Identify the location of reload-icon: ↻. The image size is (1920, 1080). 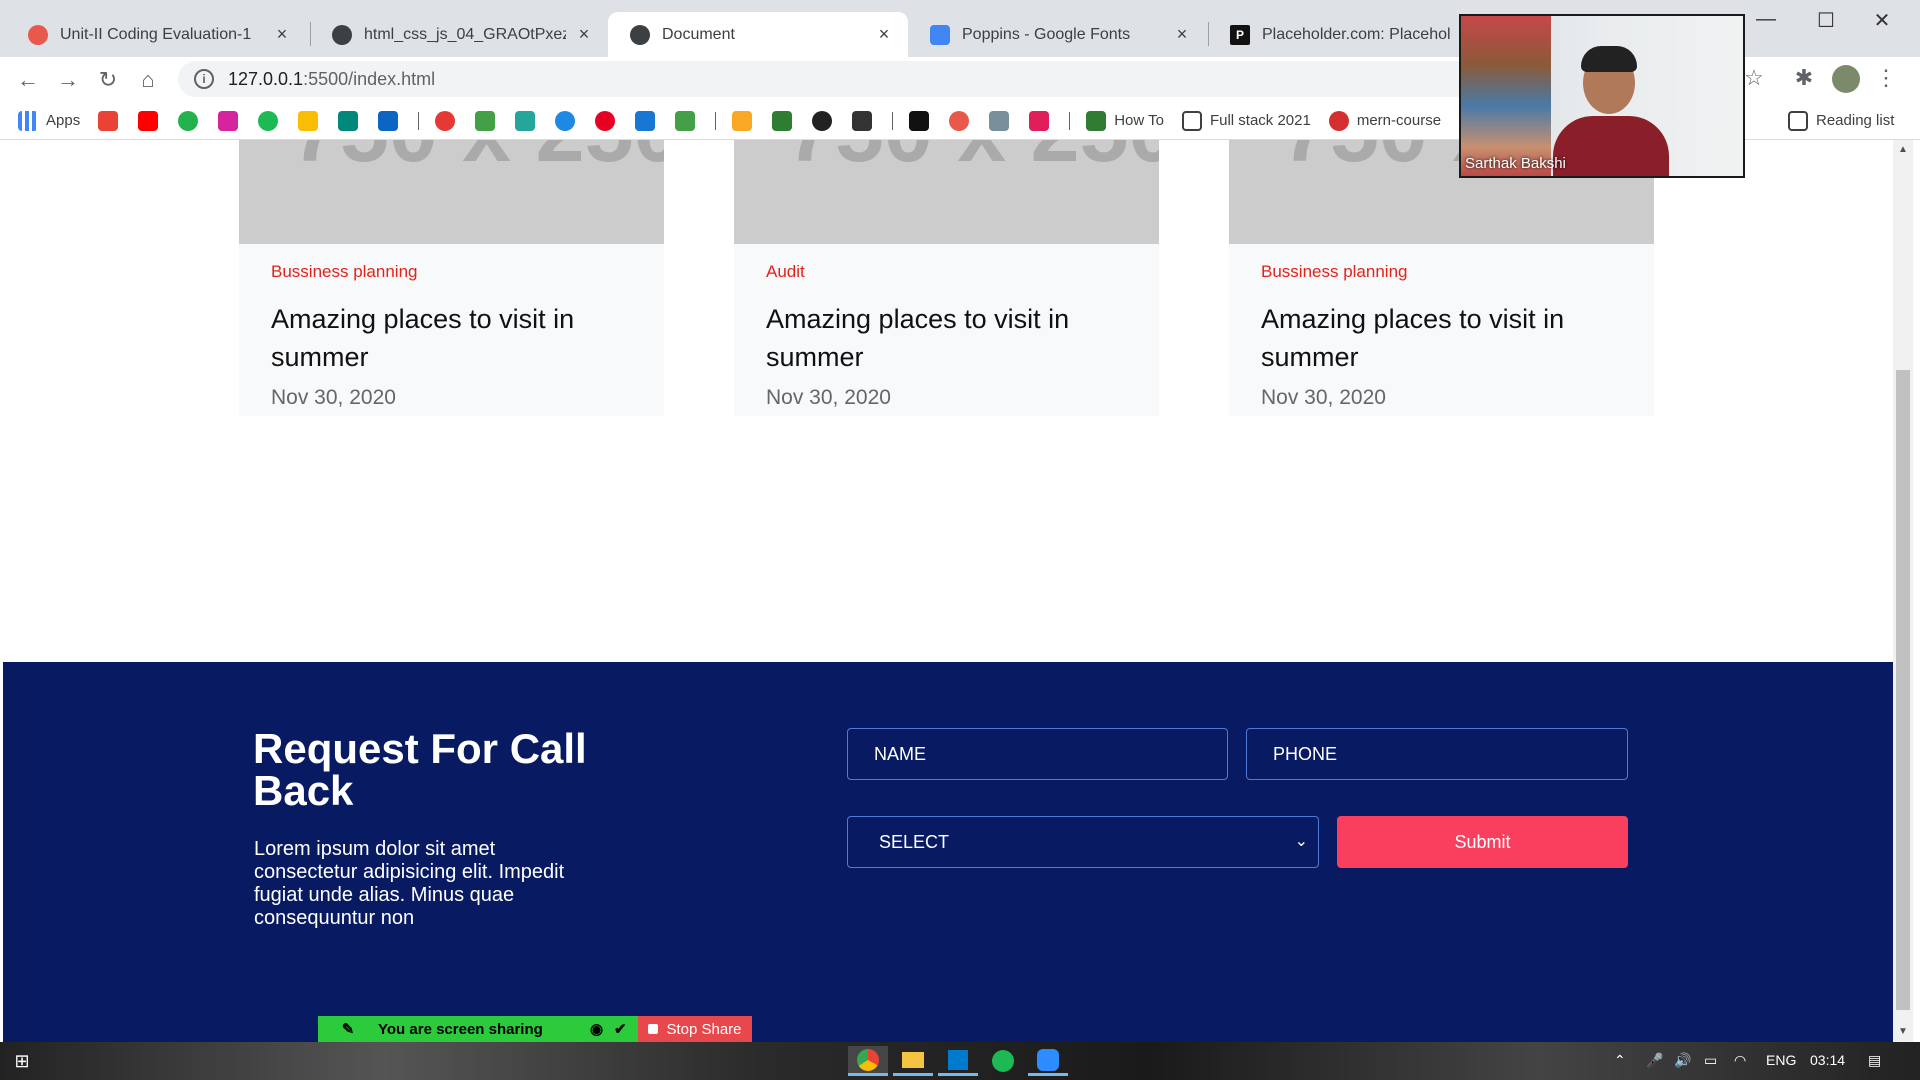
(108, 80).